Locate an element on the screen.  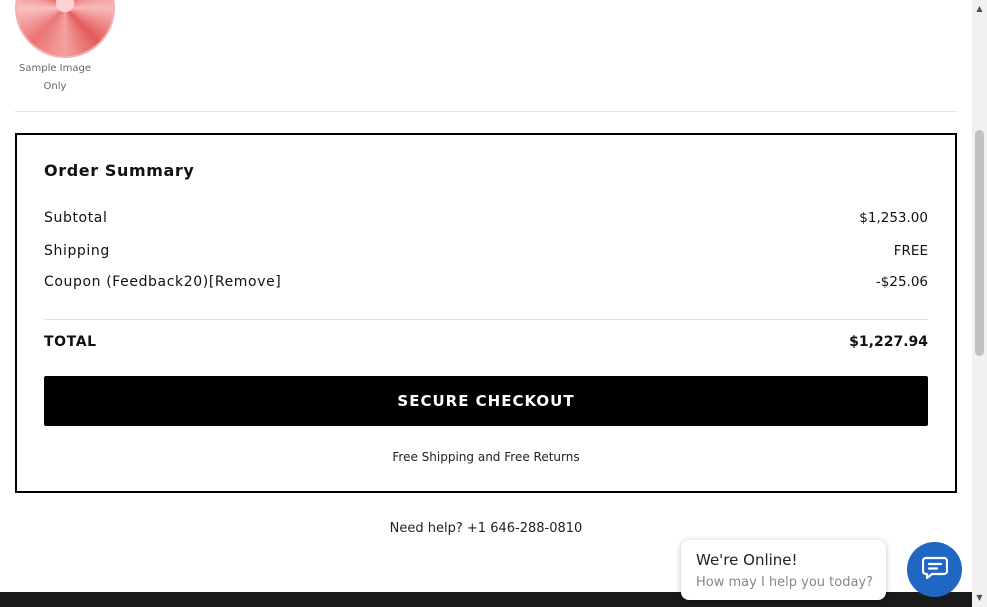
free-shipping-note: Free Shipping and Free Returns is located at coordinates (486, 457).